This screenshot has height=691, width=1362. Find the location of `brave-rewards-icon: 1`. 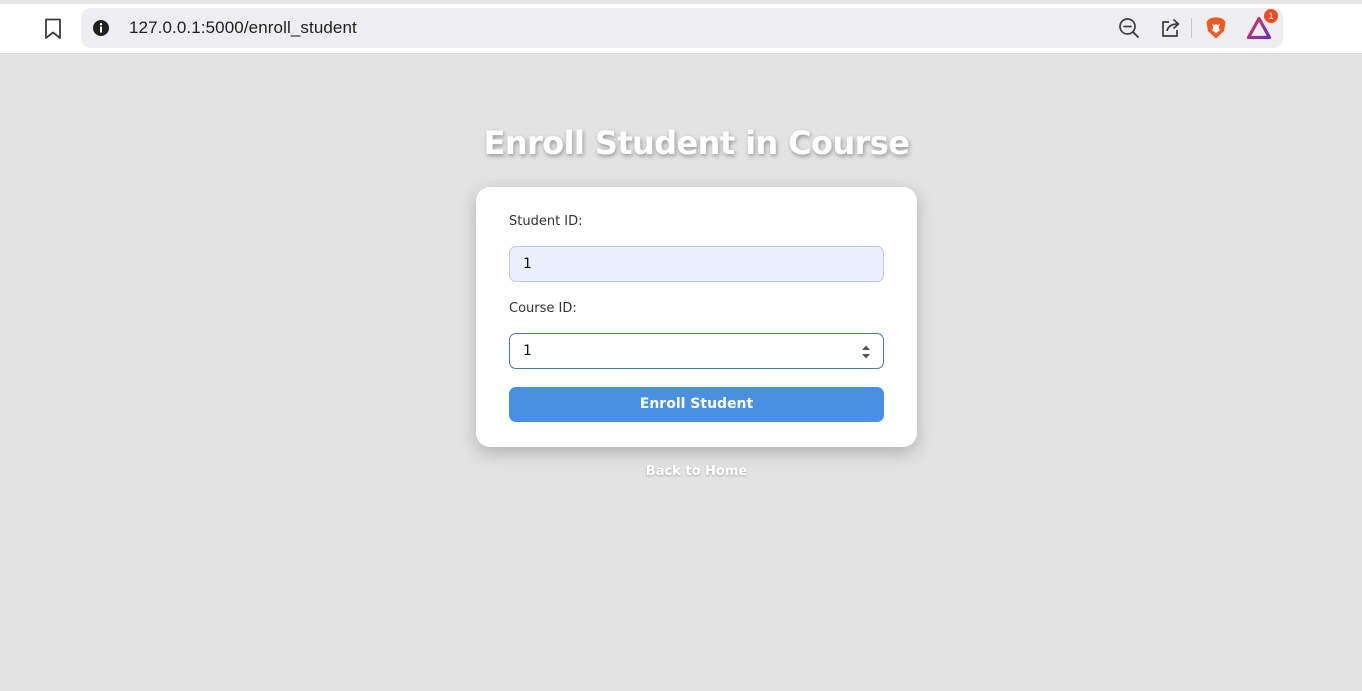

brave-rewards-icon: 1 is located at coordinates (1262, 25).